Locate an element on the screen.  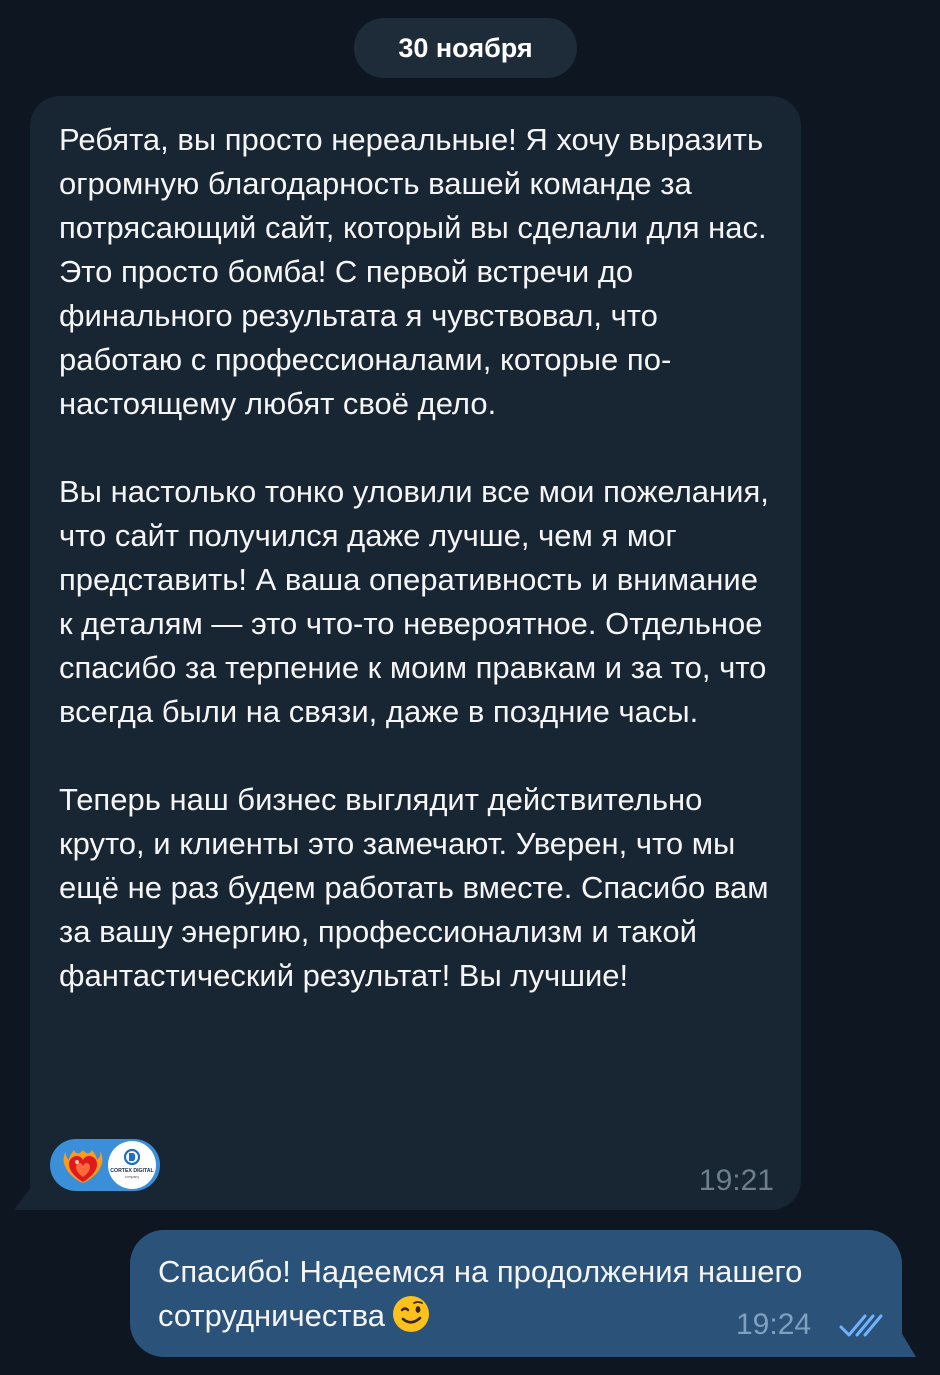
incoming-message-time: 19:21 is located at coordinates (736, 1180).